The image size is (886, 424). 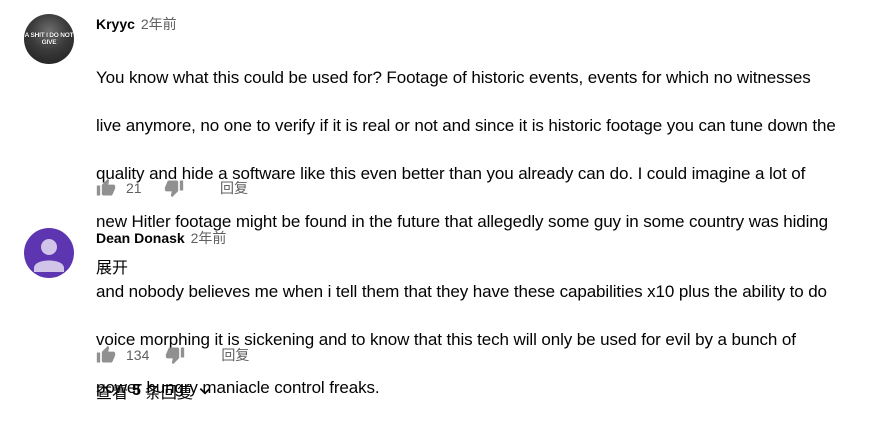 What do you see at coordinates (481, 24) in the screenshot?
I see `comment-header: Kryyc 2年前` at bounding box center [481, 24].